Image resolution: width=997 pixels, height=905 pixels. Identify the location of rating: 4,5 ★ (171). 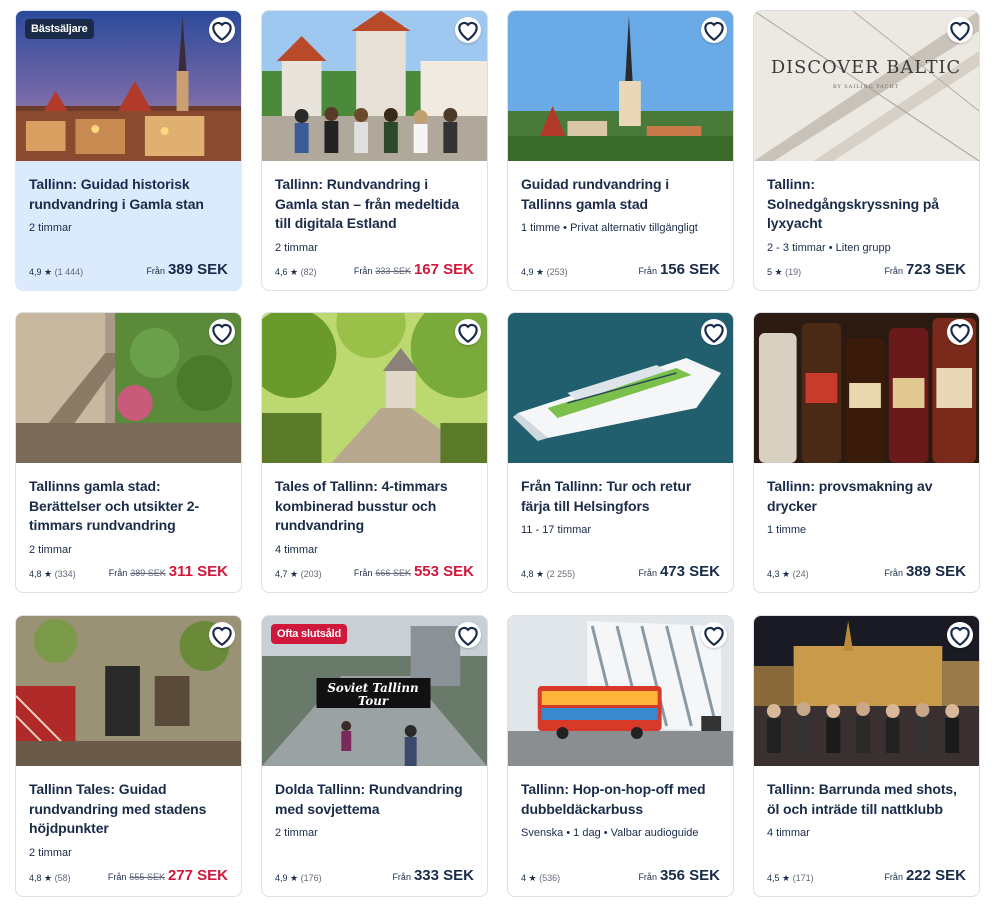
(790, 878).